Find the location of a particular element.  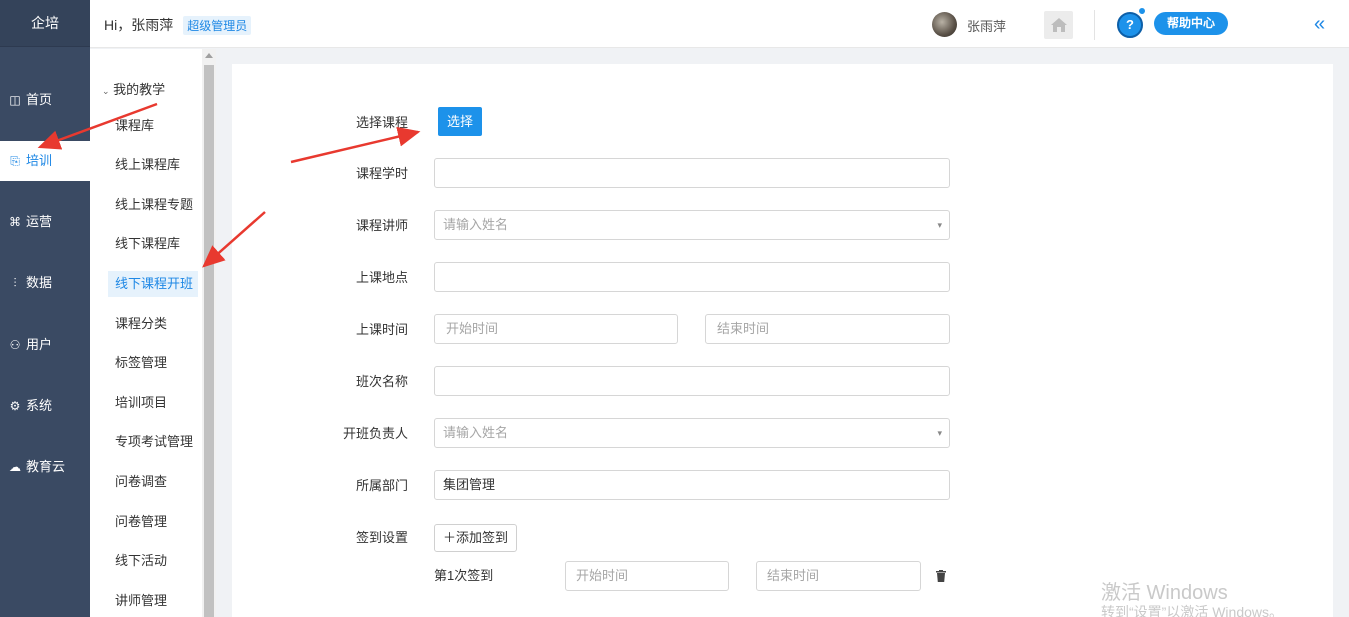

submenu-item-9: 问卷调查 is located at coordinates (153, 482).